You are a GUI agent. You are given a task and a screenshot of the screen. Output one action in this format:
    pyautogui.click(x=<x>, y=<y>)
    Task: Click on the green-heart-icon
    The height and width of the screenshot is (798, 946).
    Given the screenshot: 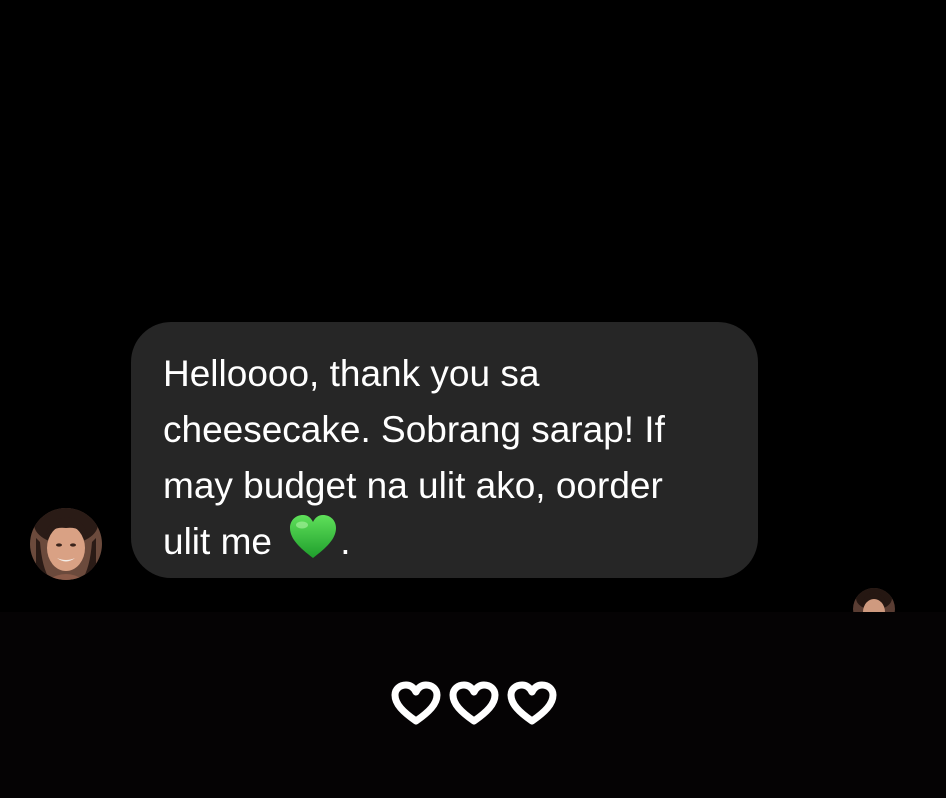 What is the action you would take?
    pyautogui.click(x=313, y=545)
    